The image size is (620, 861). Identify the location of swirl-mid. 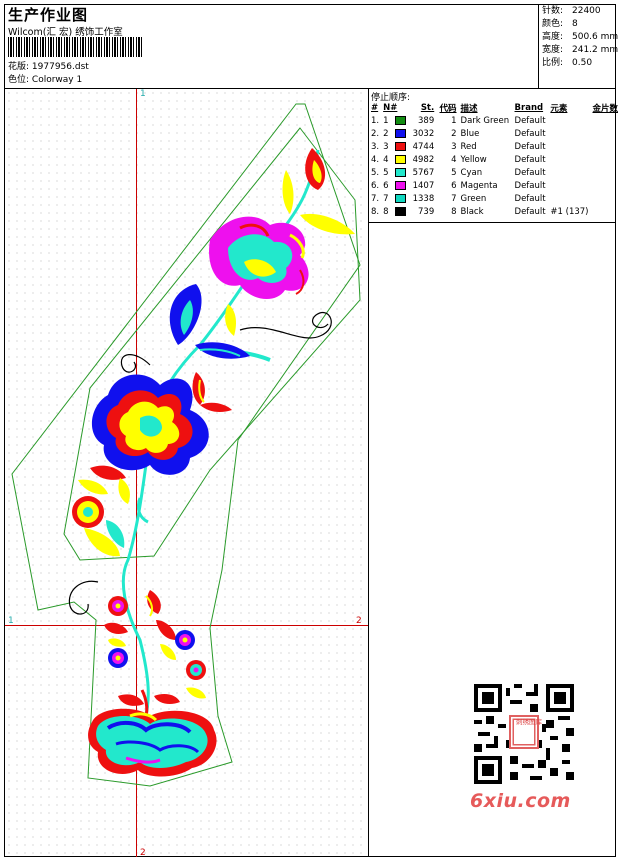
(135, 363).